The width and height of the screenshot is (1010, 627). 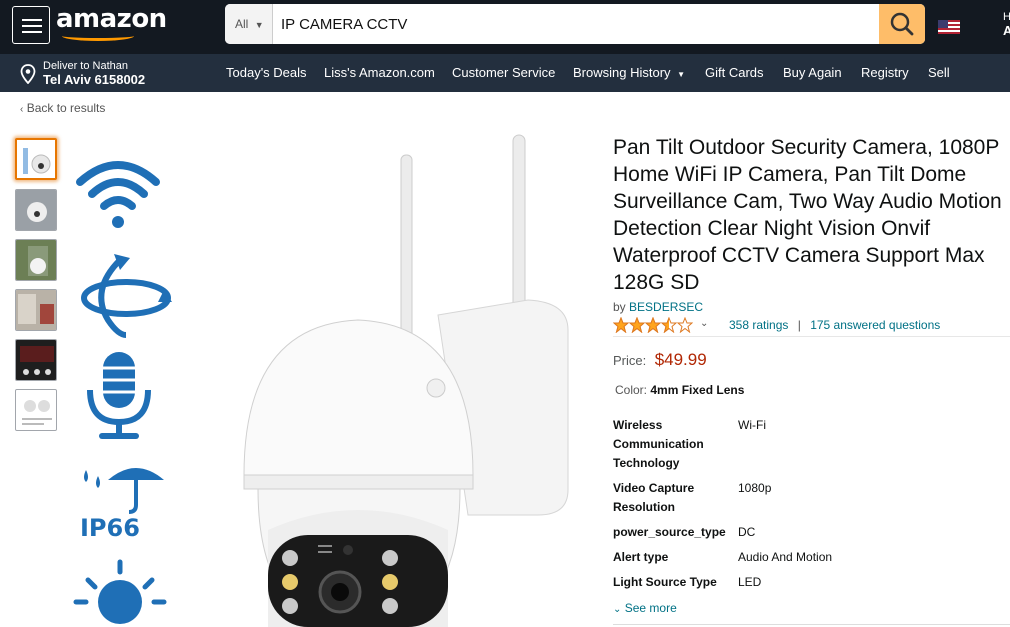 What do you see at coordinates (22, 109) in the screenshot?
I see `chevron-left-icon: ‹` at bounding box center [22, 109].